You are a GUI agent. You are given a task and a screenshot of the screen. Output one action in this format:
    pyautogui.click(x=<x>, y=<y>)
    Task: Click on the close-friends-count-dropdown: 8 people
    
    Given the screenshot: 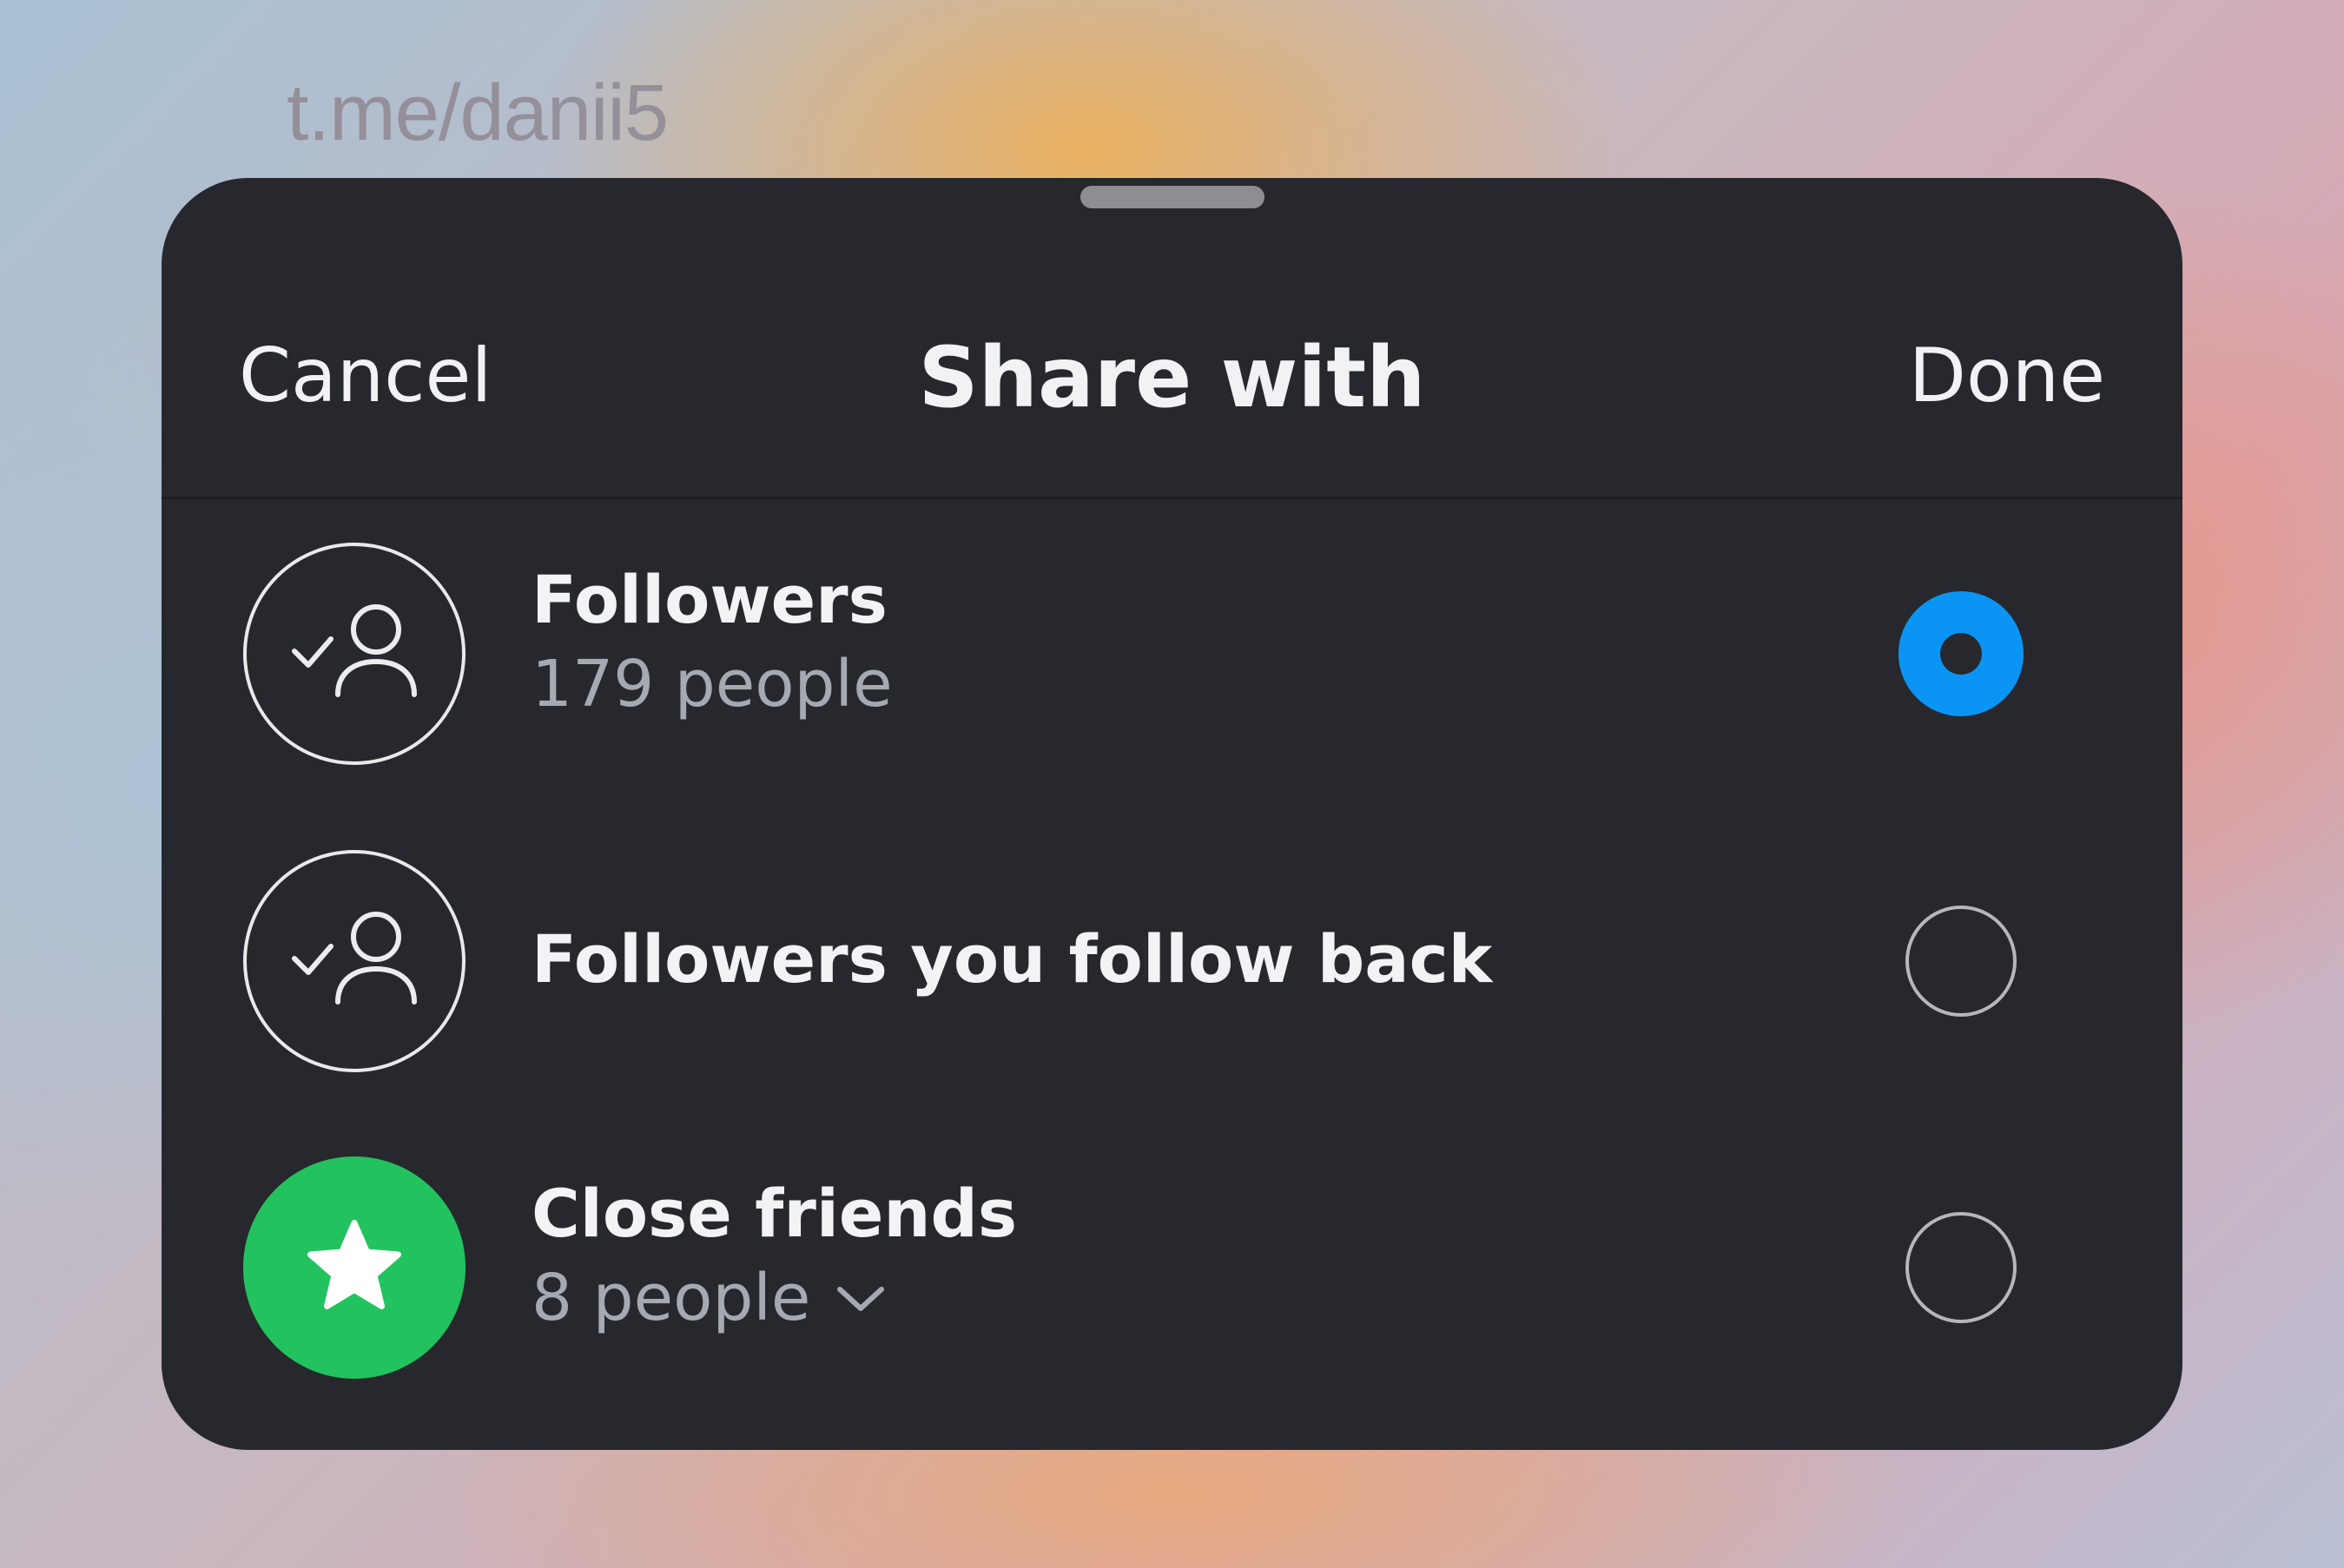 What is the action you would take?
    pyautogui.click(x=774, y=1298)
    